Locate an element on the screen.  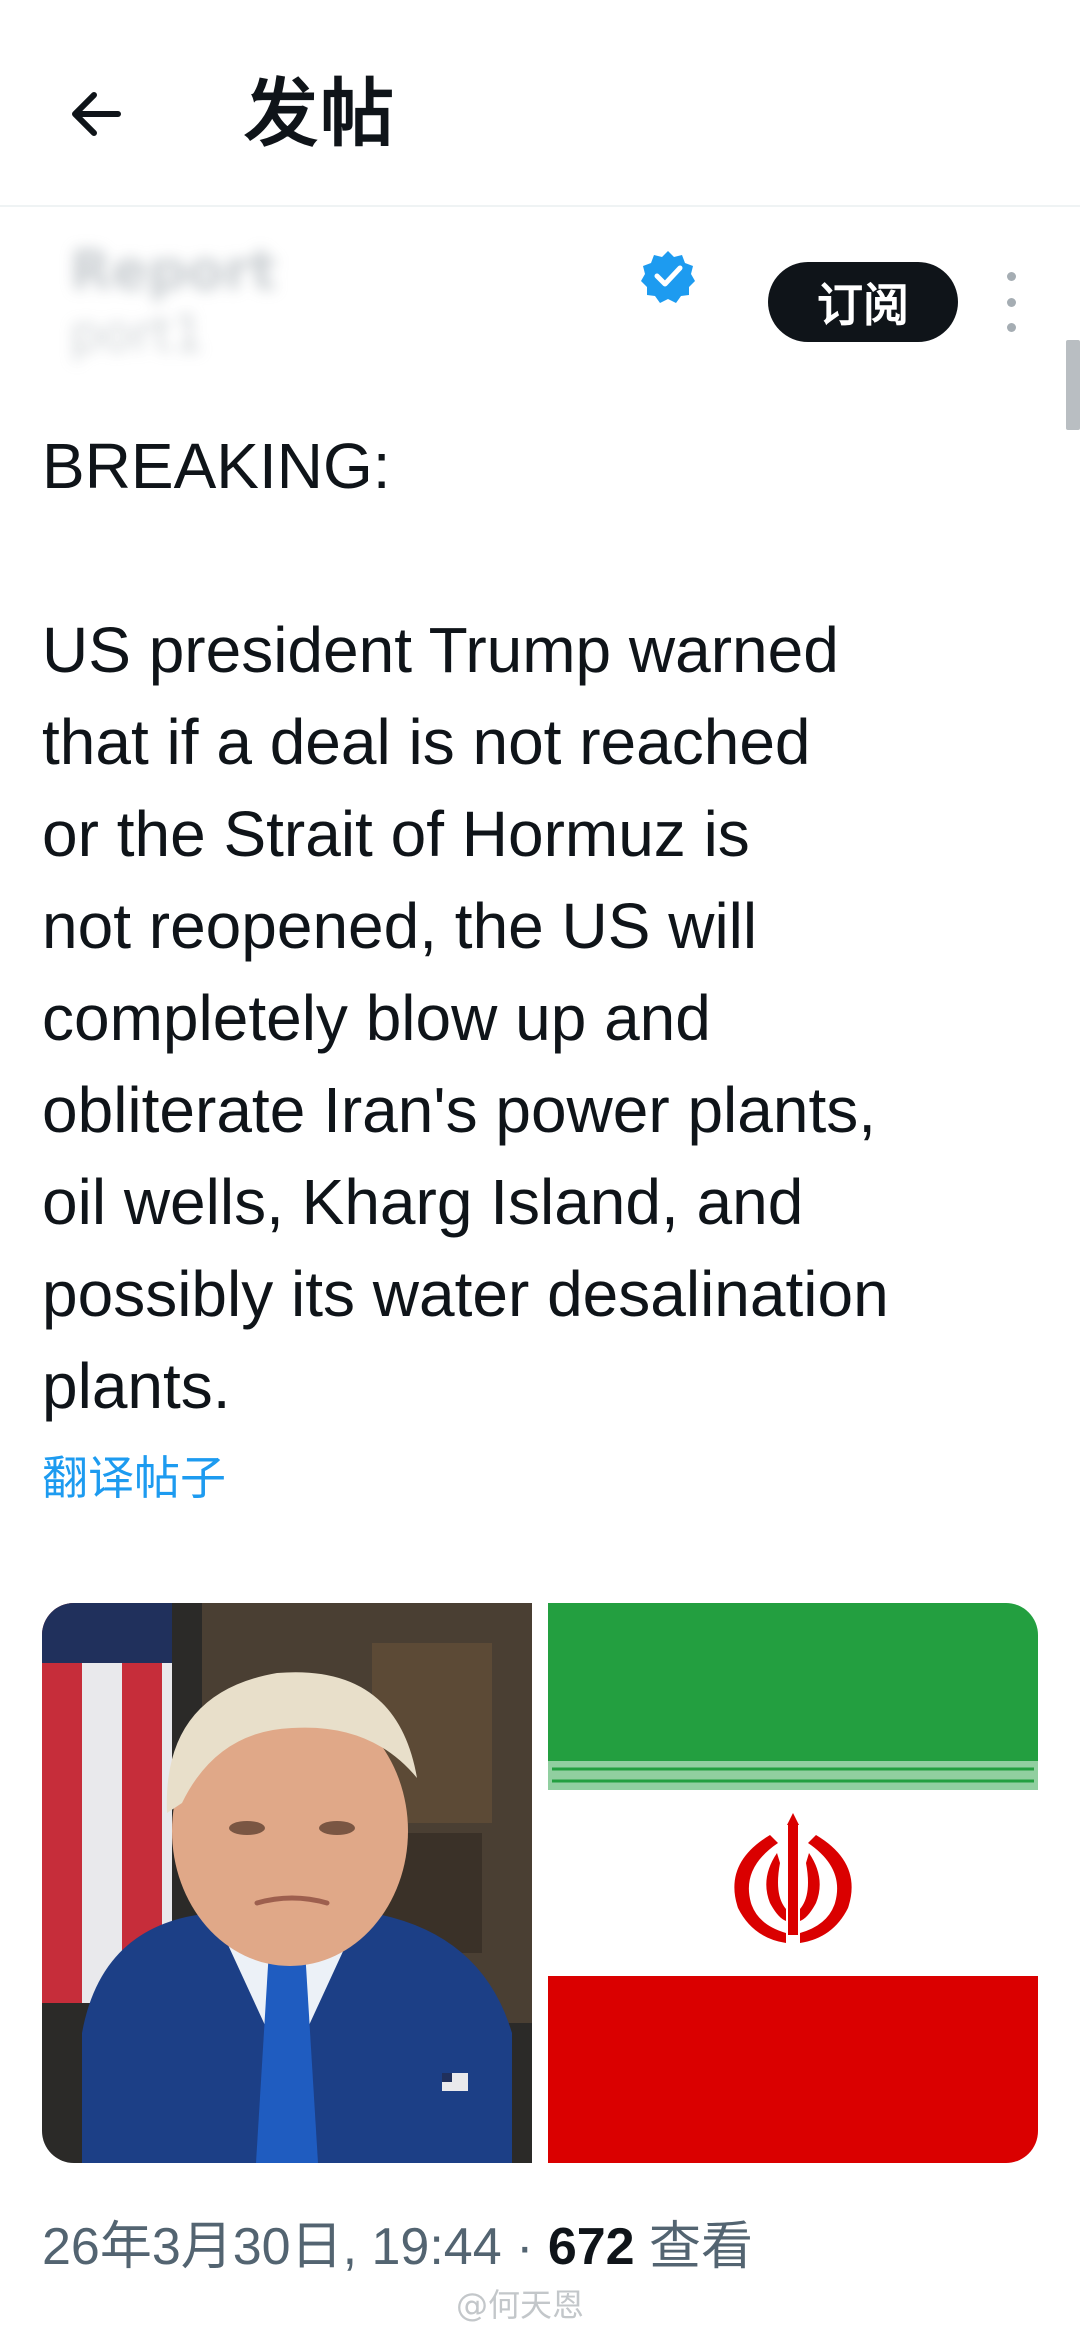
subscribe-button: 订阅 is located at coordinates (863, 302).